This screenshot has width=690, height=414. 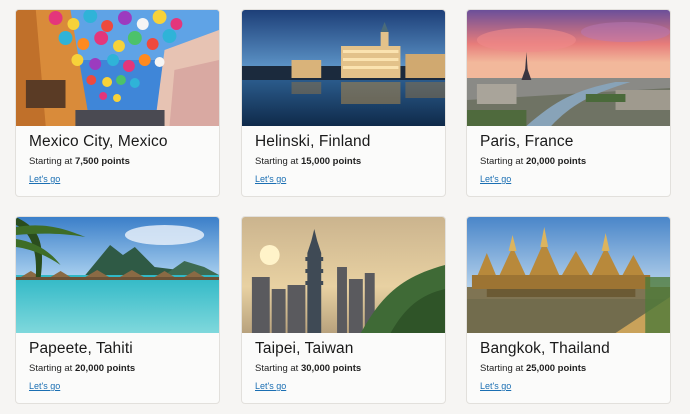 I want to click on destination-city: Paris, France, so click(x=527, y=141).